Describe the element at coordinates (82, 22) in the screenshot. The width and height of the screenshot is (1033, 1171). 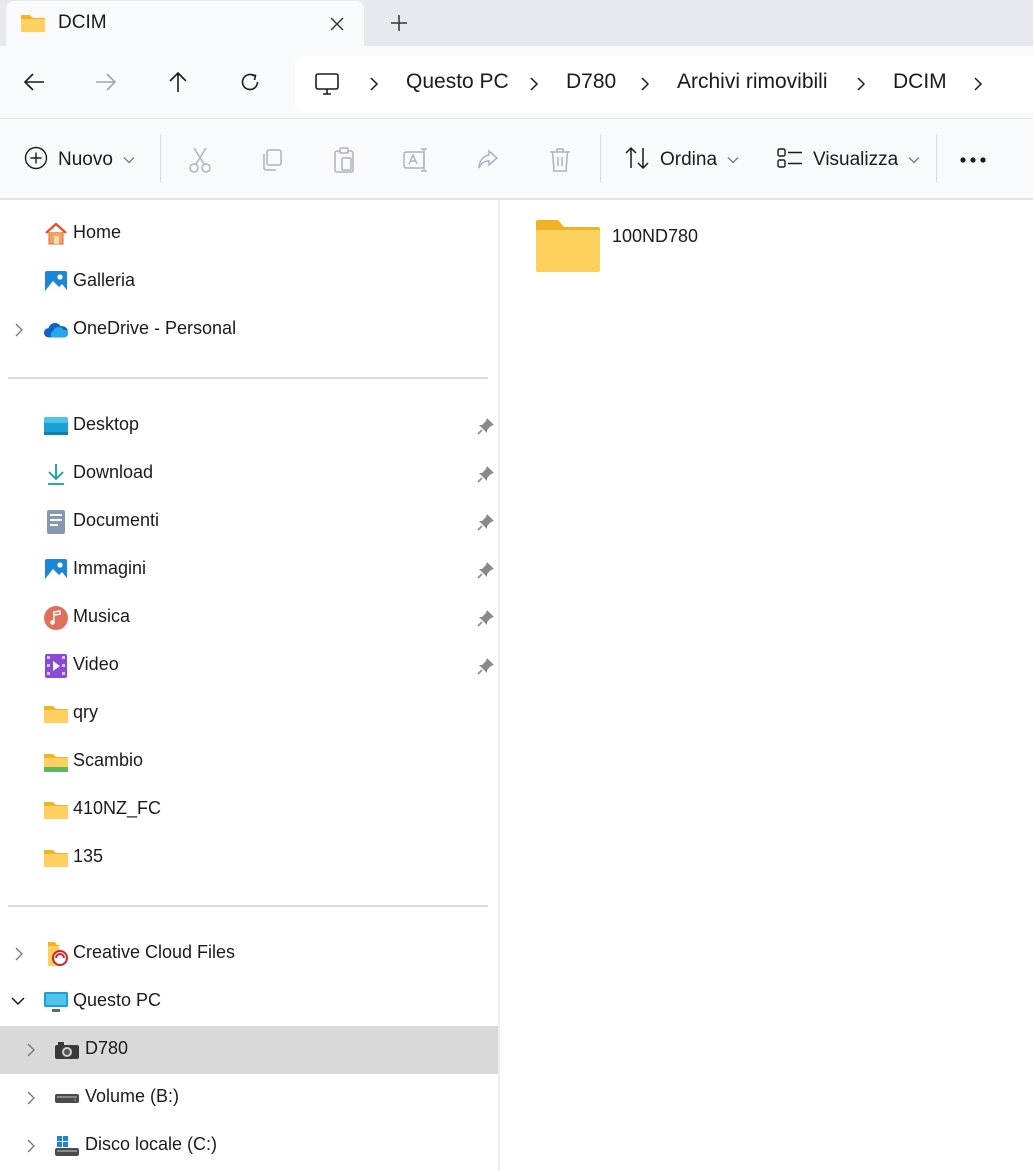
I see `tab-title: DCIM` at that location.